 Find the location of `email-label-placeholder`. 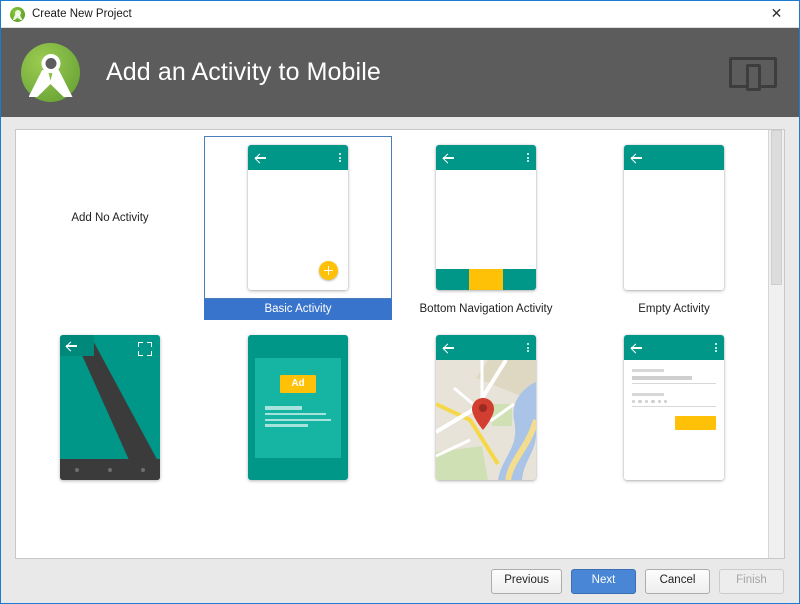

email-label-placeholder is located at coordinates (648, 370).